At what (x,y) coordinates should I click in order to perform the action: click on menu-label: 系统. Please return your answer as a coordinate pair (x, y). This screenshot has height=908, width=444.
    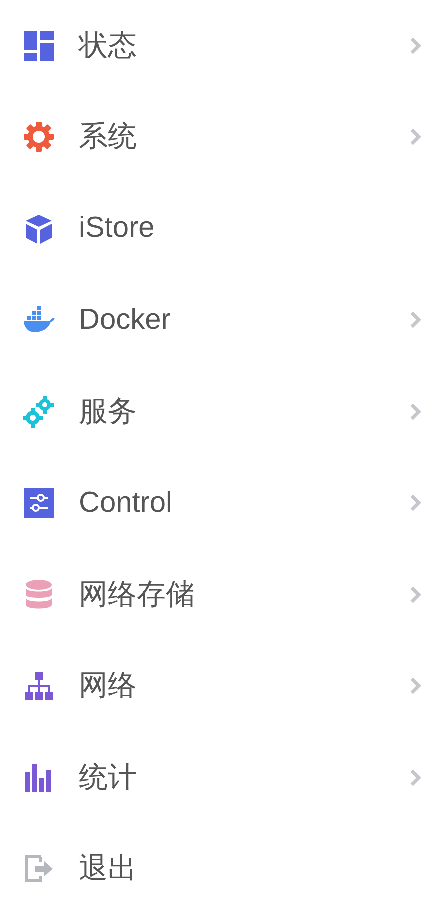
    Looking at the image, I should click on (108, 138).